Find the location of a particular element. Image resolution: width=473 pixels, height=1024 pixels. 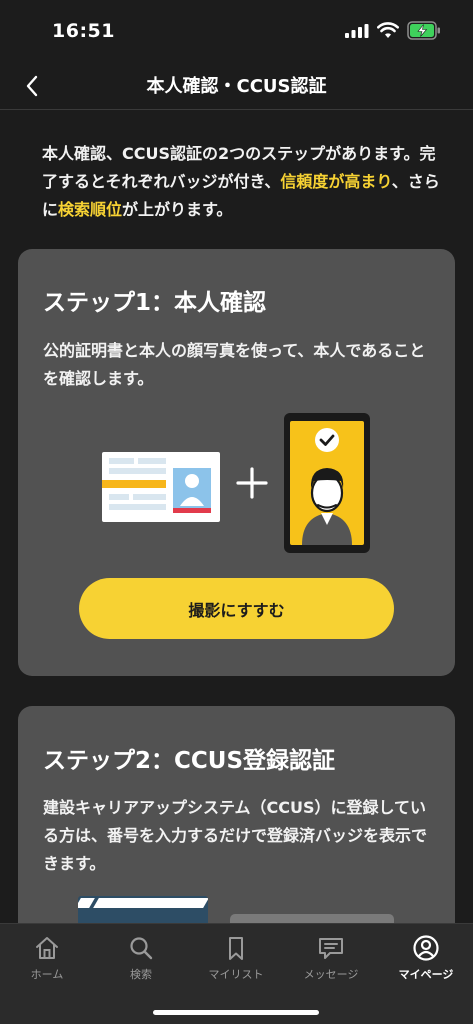

signal-icon is located at coordinates (357, 31).